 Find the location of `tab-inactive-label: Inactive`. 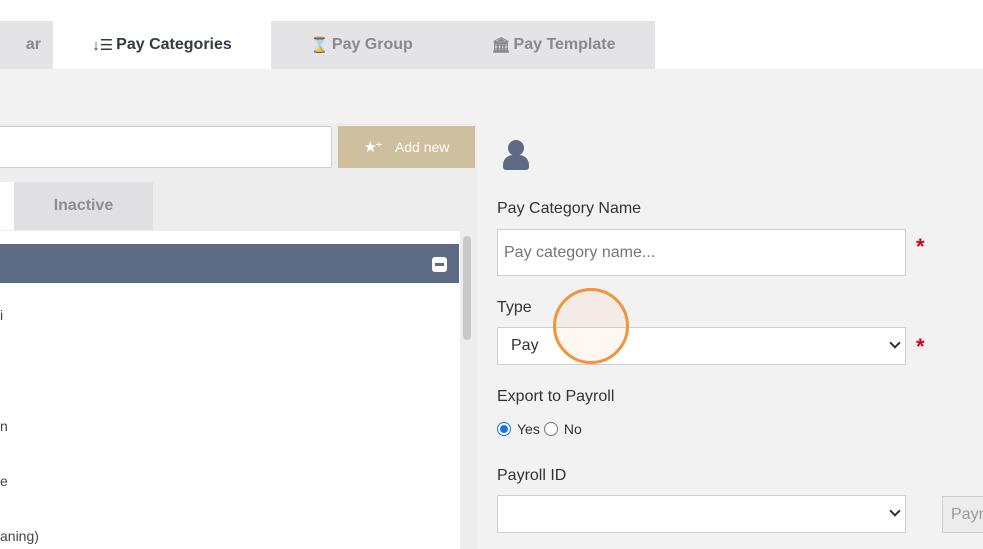

tab-inactive-label: Inactive is located at coordinates (83, 205).